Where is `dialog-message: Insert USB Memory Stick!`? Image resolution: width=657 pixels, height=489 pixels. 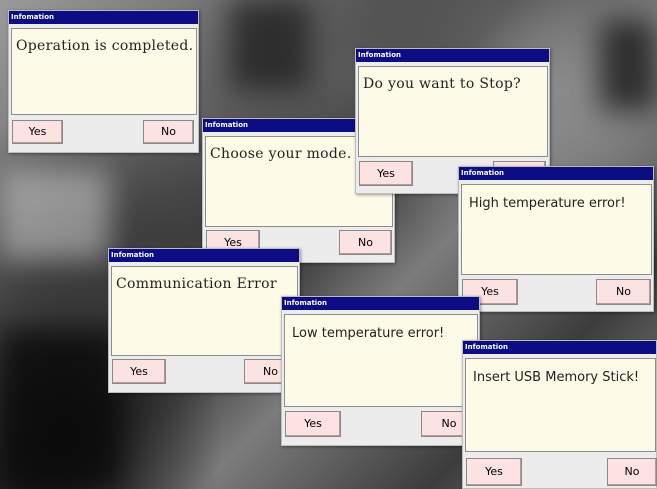 dialog-message: Insert USB Memory Stick! is located at coordinates (560, 405).